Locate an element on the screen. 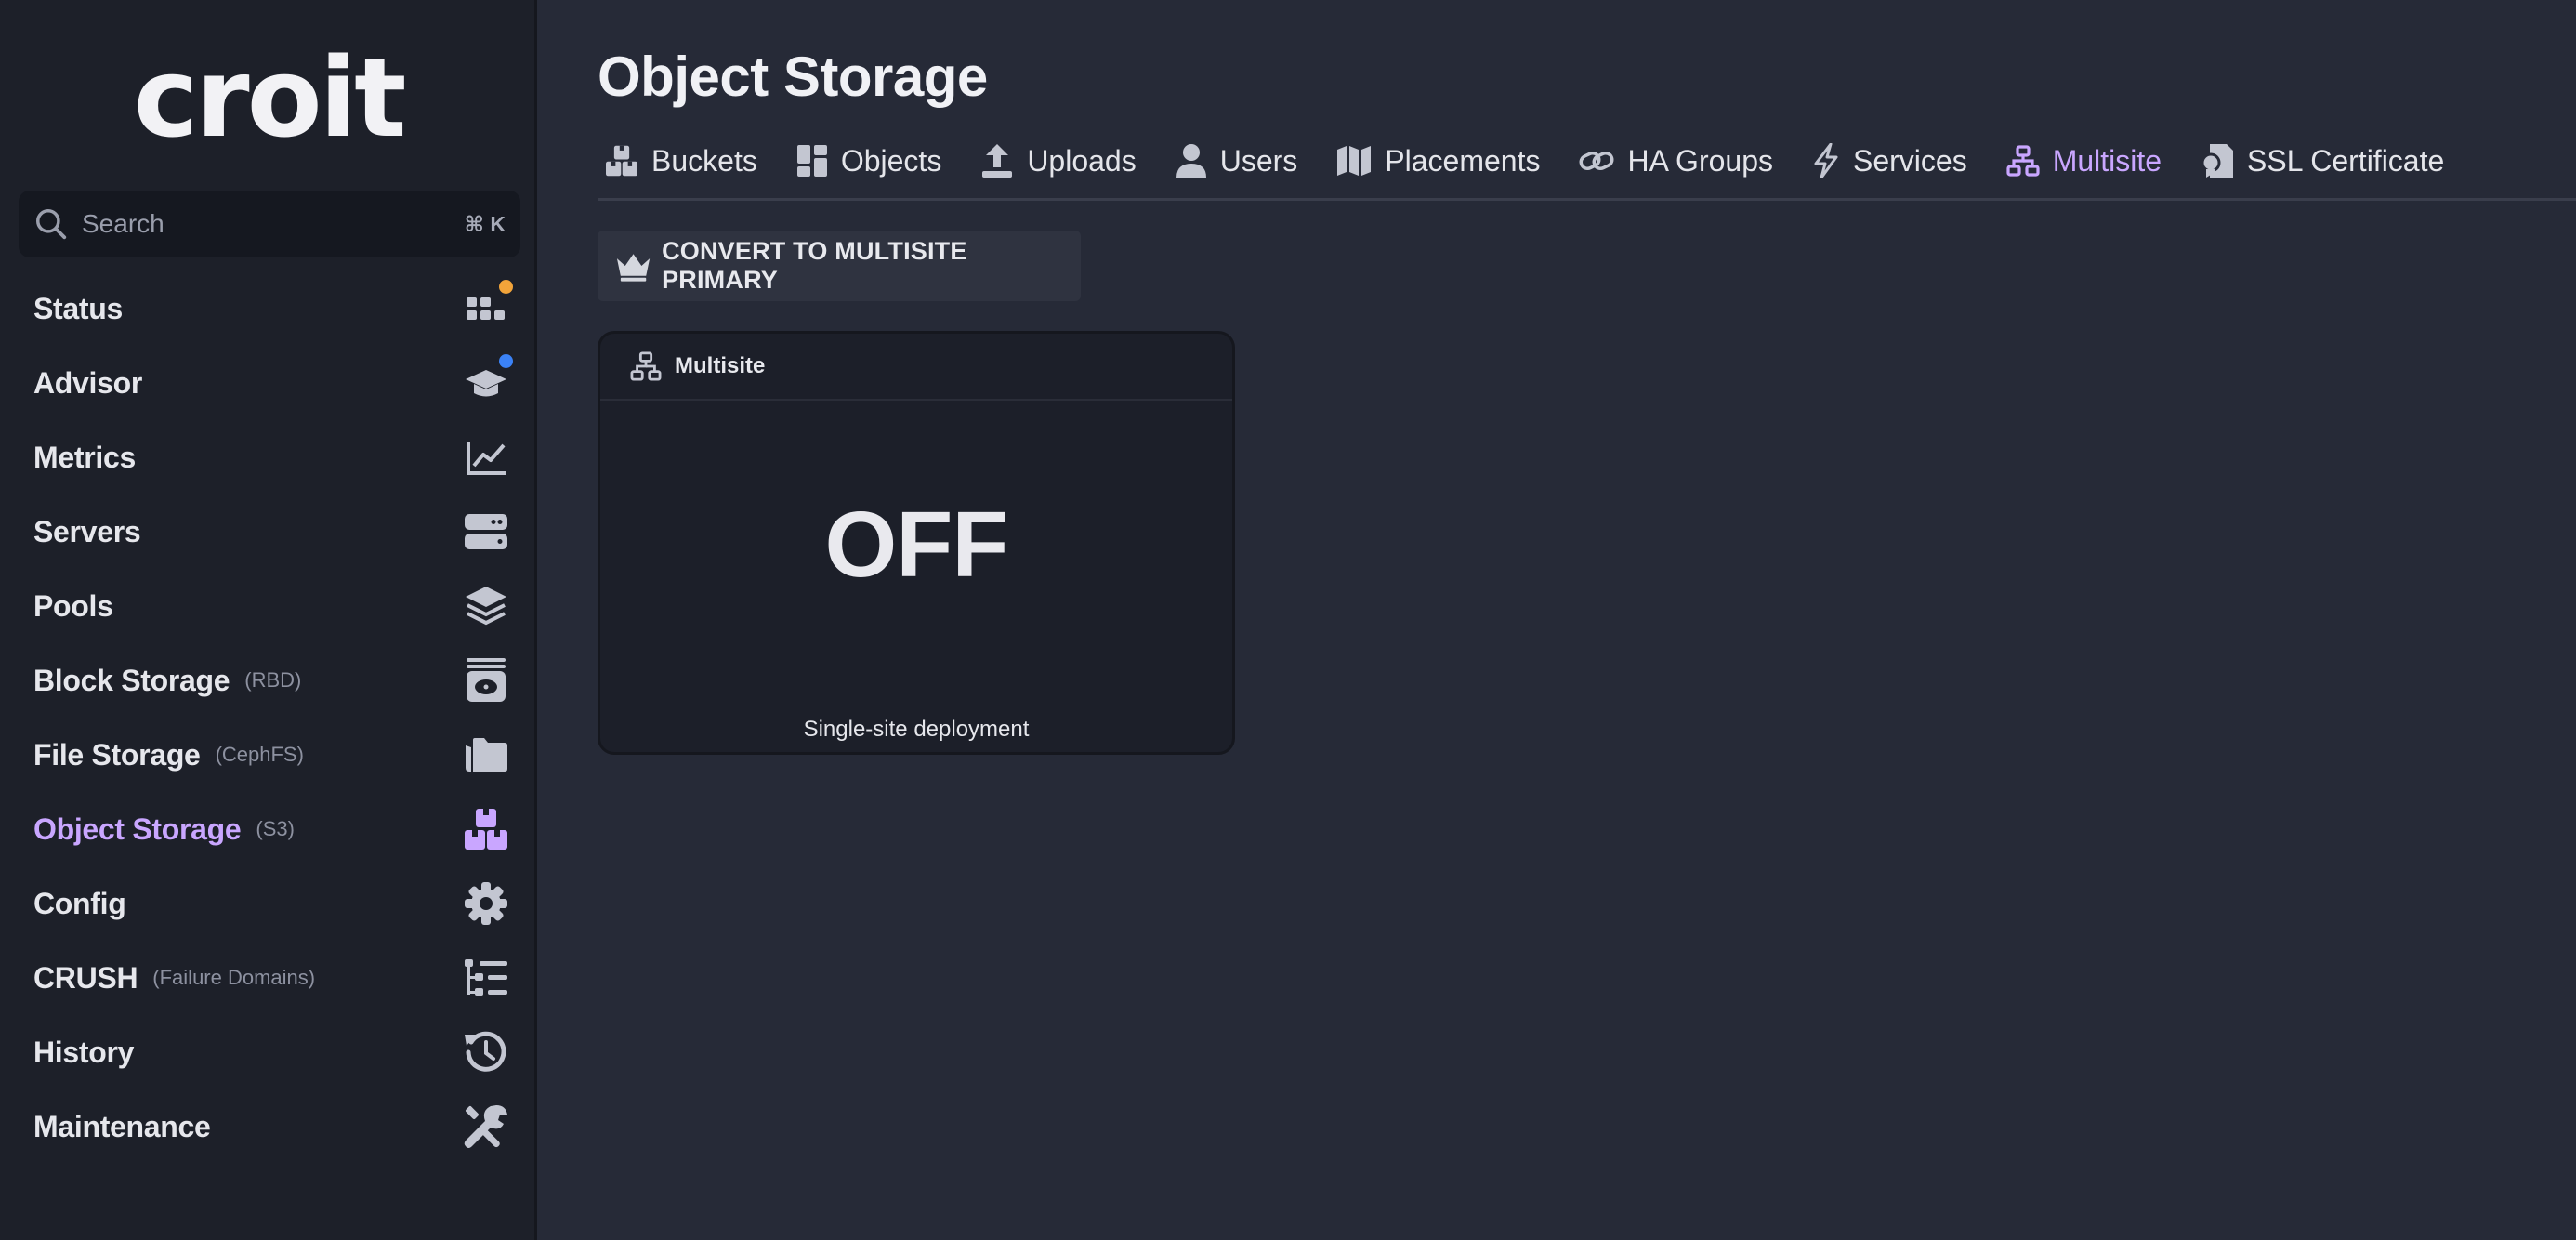 The height and width of the screenshot is (1240, 2576). tab-objects: Objects is located at coordinates (871, 161).